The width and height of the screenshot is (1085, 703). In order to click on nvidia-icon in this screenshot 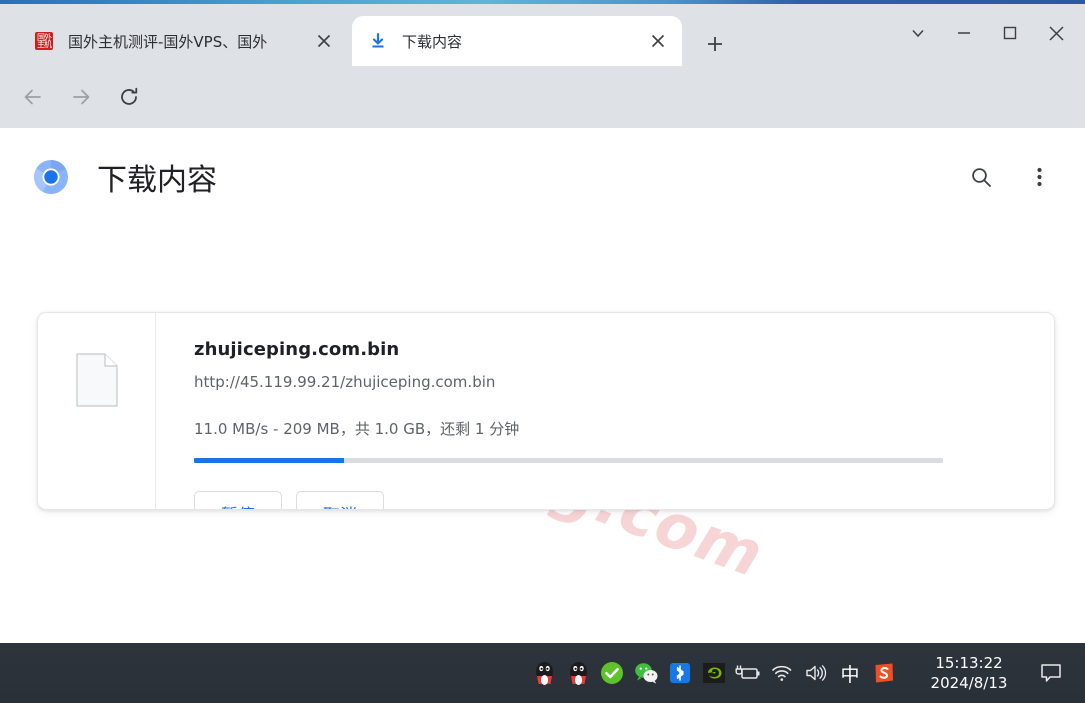, I will do `click(714, 673)`.